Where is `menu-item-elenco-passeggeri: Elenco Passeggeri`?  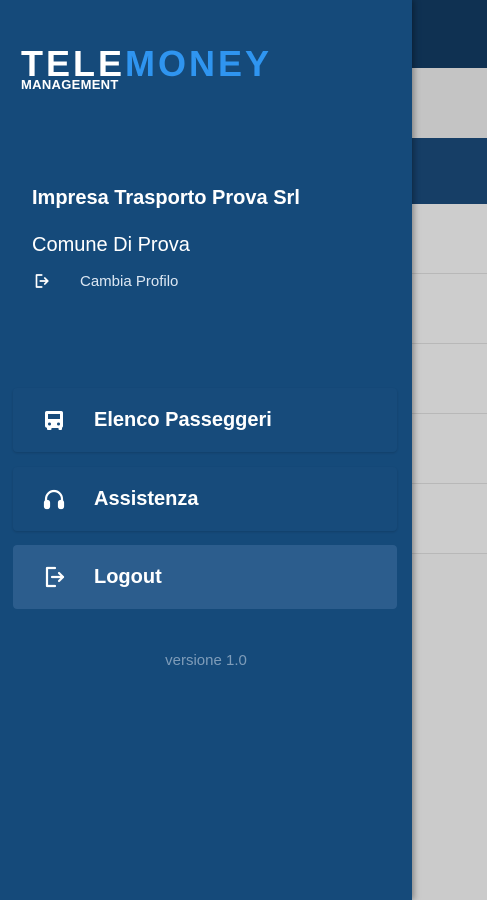
menu-item-elenco-passeggeri: Elenco Passeggeri is located at coordinates (205, 420).